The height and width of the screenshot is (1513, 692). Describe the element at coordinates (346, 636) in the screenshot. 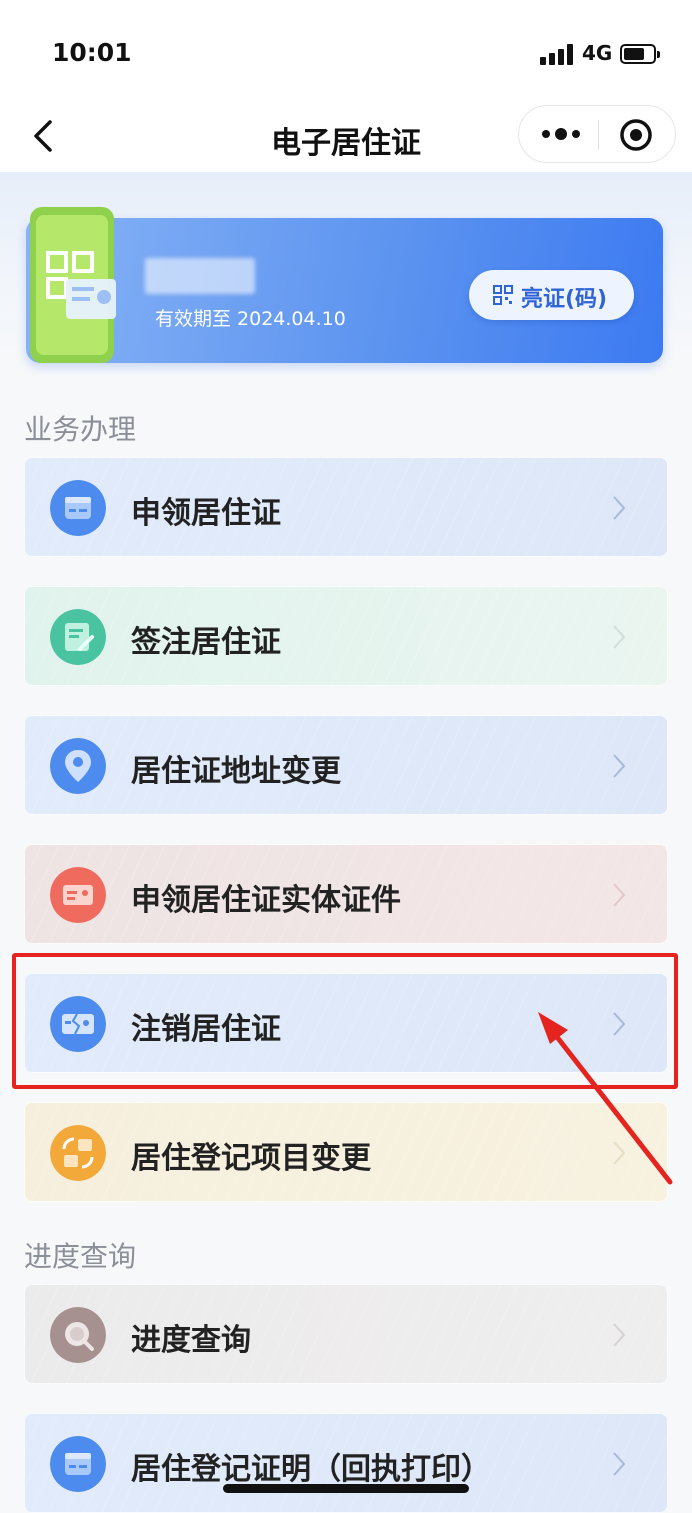

I see `menu-item-endorse-residence-permit: 签注居住证` at that location.